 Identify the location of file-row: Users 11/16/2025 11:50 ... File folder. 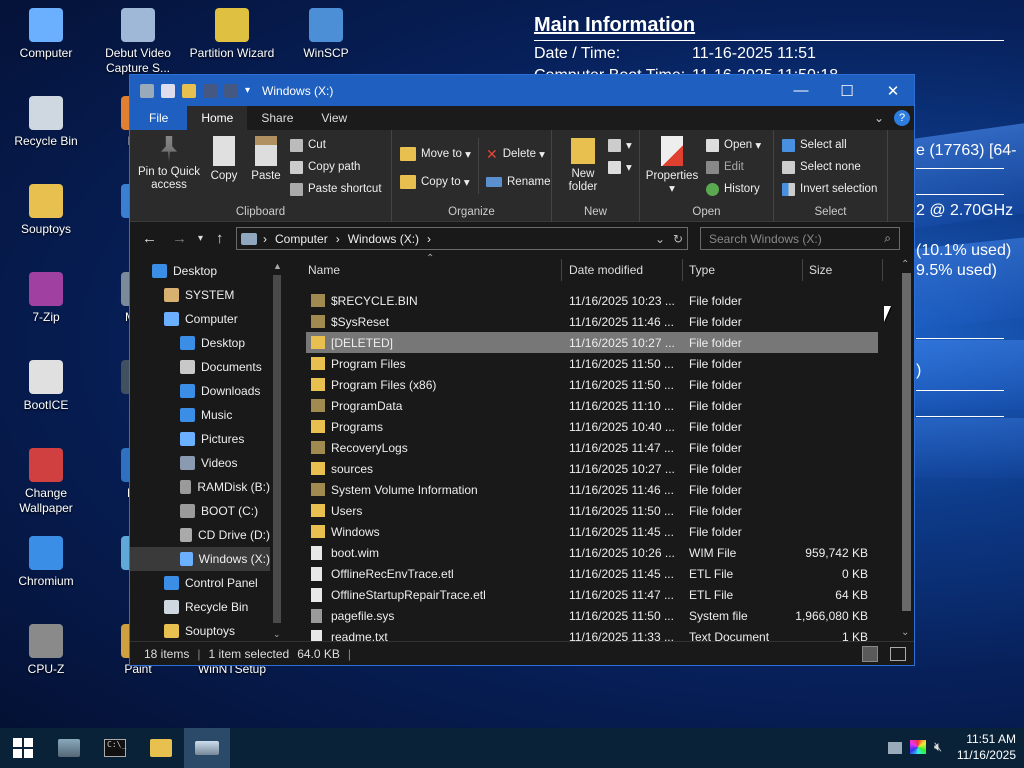
(592, 510).